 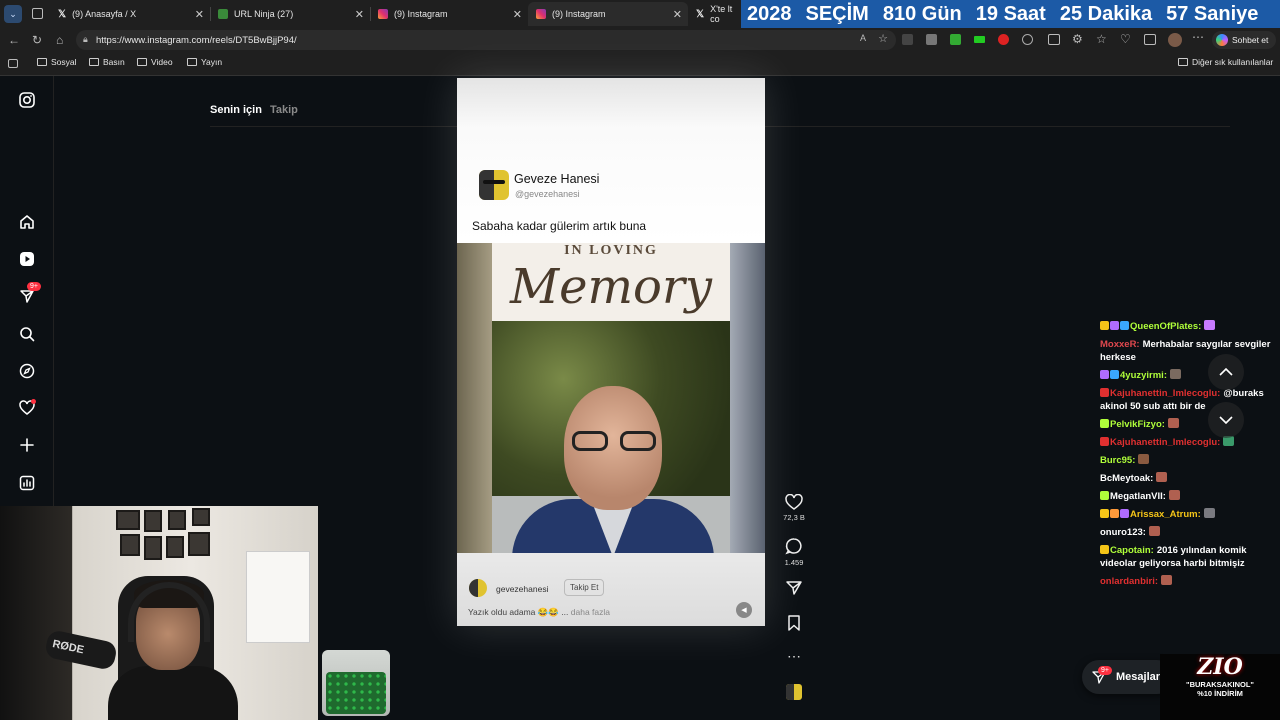 I want to click on bookmark-folder-basin: Basın, so click(x=107, y=62).